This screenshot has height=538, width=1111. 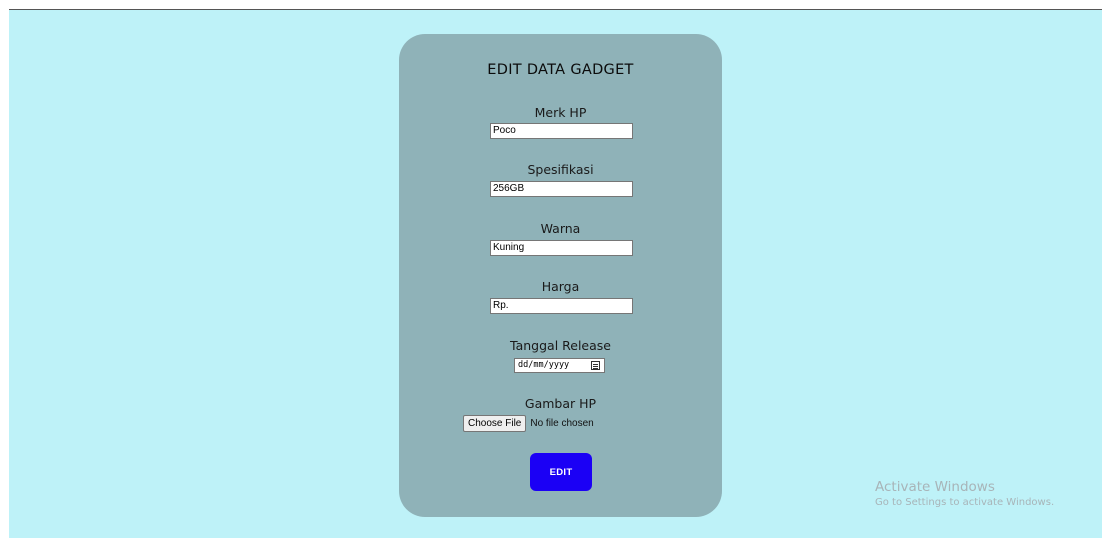 I want to click on tanggal-release-label: Tanggal Release, so click(x=560, y=345).